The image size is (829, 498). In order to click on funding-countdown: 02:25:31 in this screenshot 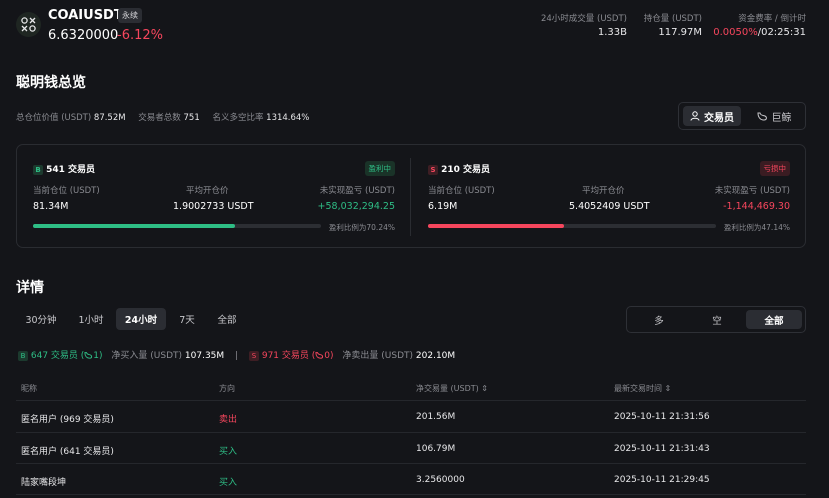, I will do `click(783, 32)`.